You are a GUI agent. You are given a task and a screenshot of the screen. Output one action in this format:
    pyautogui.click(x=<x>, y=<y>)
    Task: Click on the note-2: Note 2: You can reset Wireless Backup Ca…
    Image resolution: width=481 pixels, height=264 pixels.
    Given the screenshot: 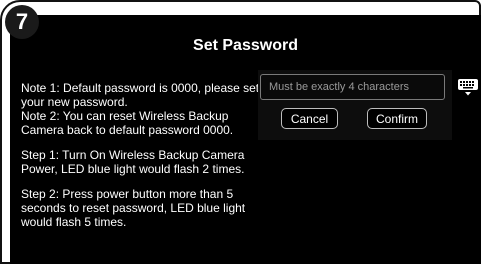 What is the action you would take?
    pyautogui.click(x=127, y=123)
    